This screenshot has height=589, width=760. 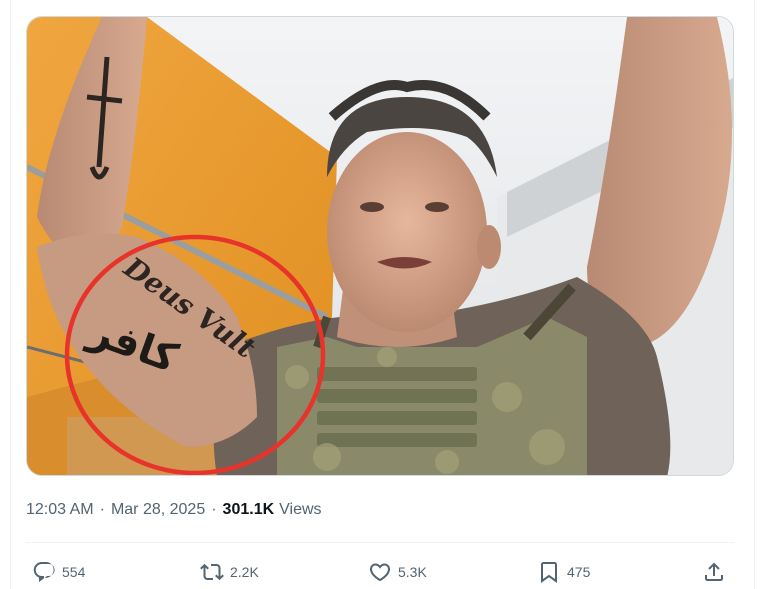 I want to click on retweet-button: 2.2K, so click(x=229, y=572).